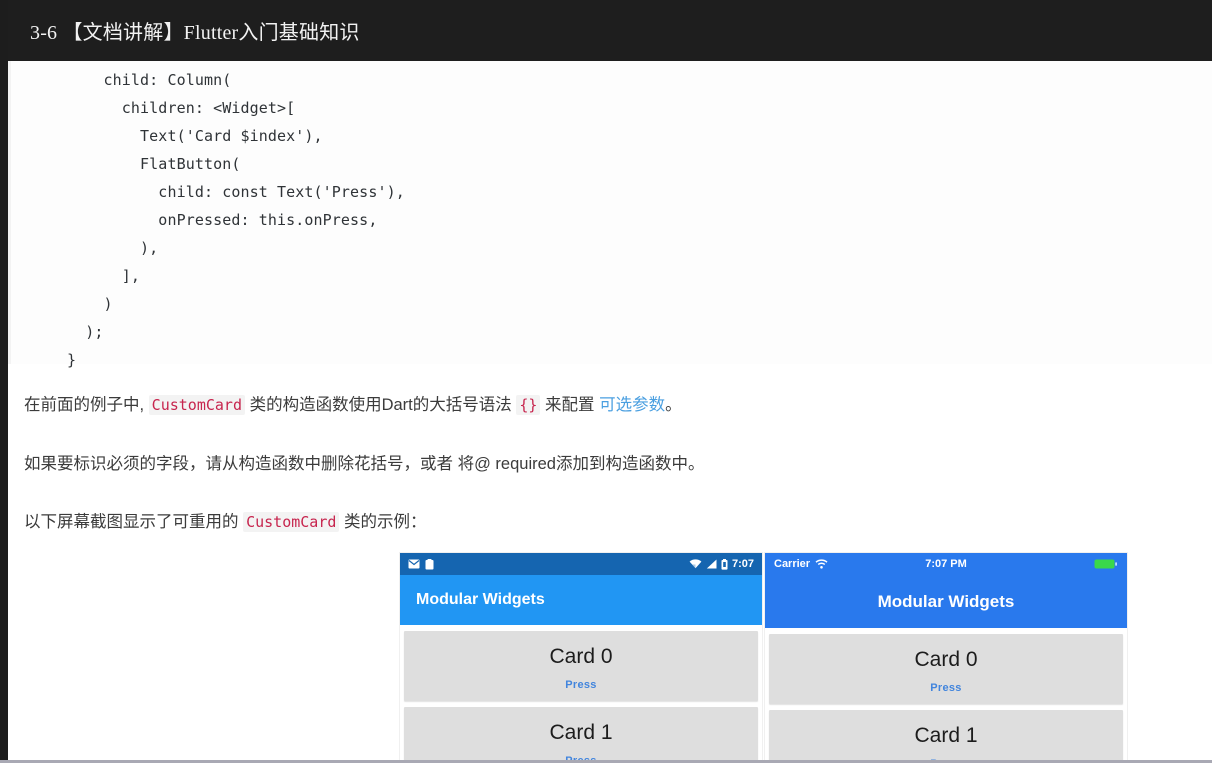 The width and height of the screenshot is (1212, 763). I want to click on ios-app-bar-title: Modular Widgets, so click(946, 601).